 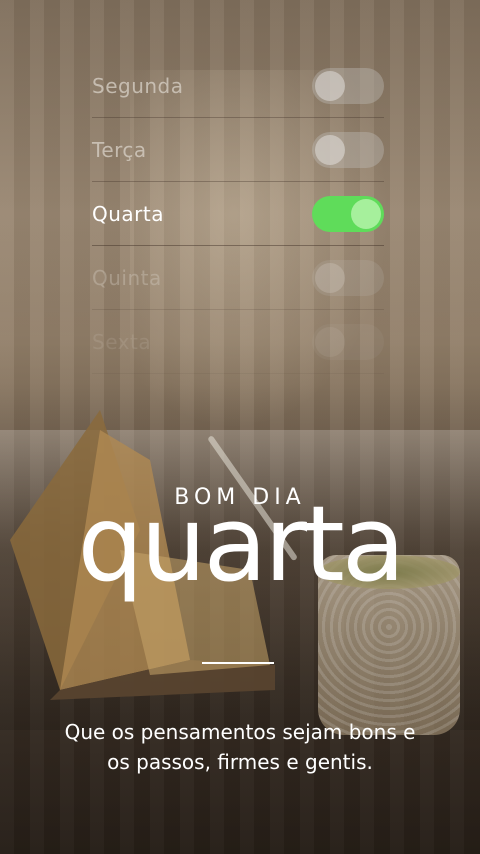 I want to click on day-row: Segunda, so click(x=238, y=86).